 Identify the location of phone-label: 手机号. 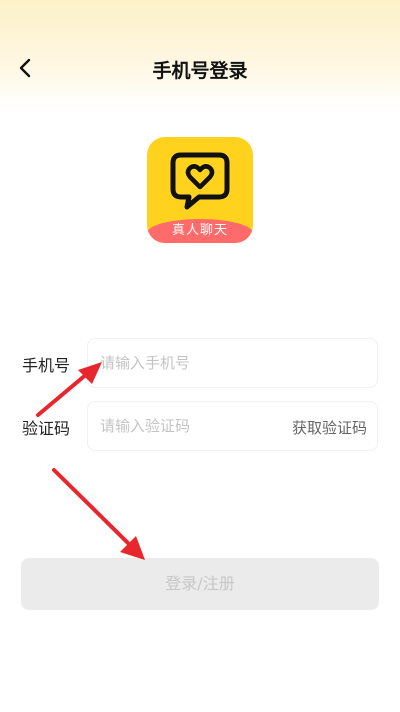
(46, 365).